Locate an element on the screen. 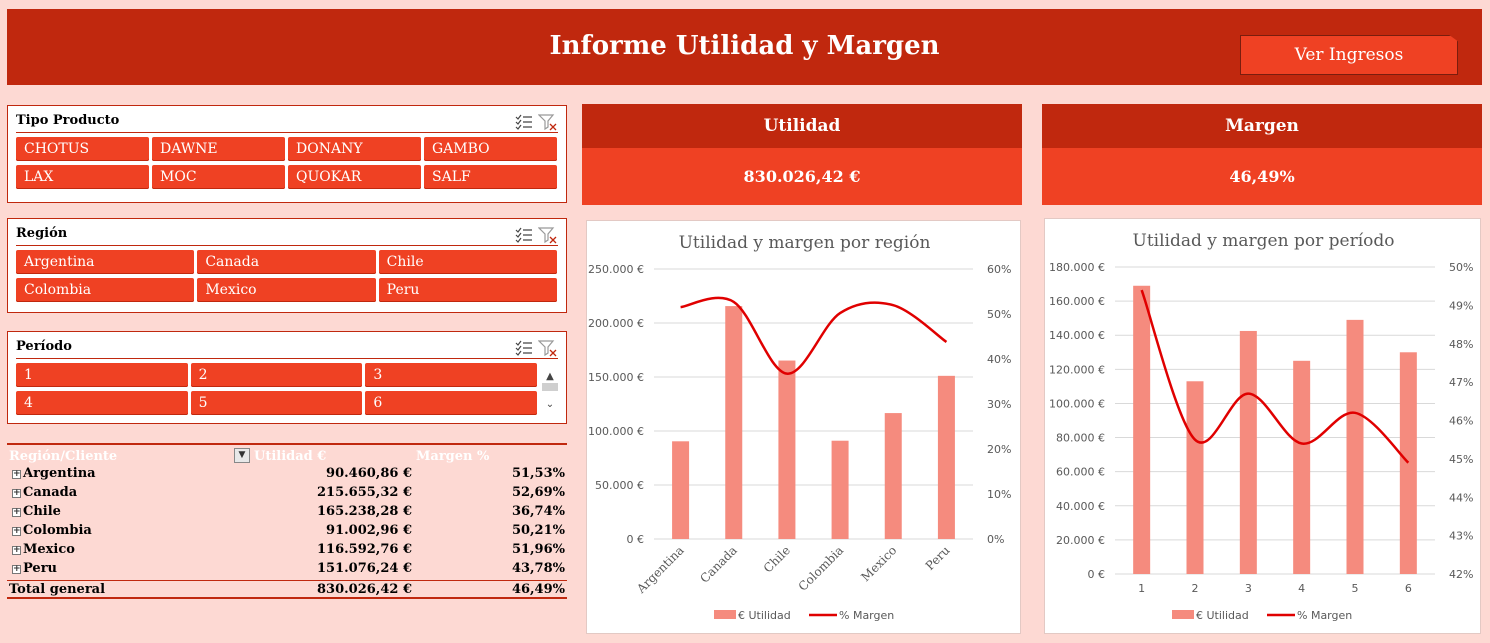 Image resolution: width=1490 pixels, height=643 pixels. table-row: + Peru 151.076,24 € 43,78% is located at coordinates (287, 569).